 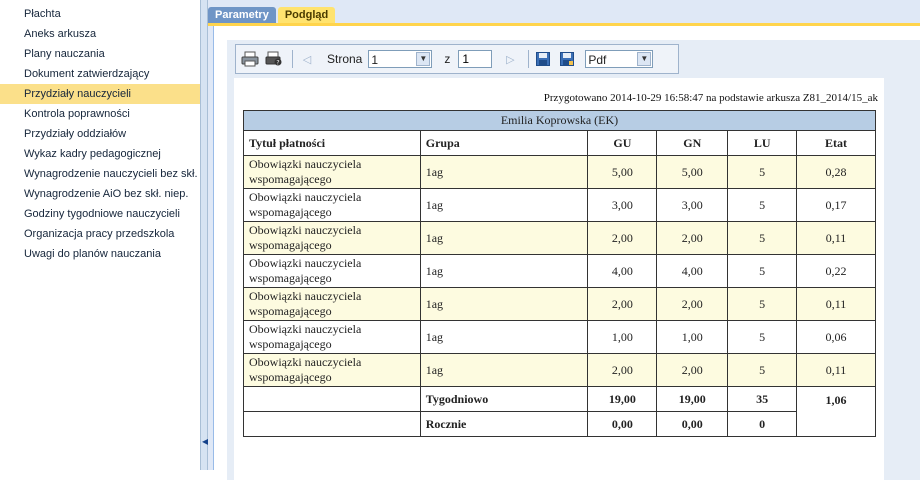 I want to click on col-header-gn: GN, so click(x=692, y=143).